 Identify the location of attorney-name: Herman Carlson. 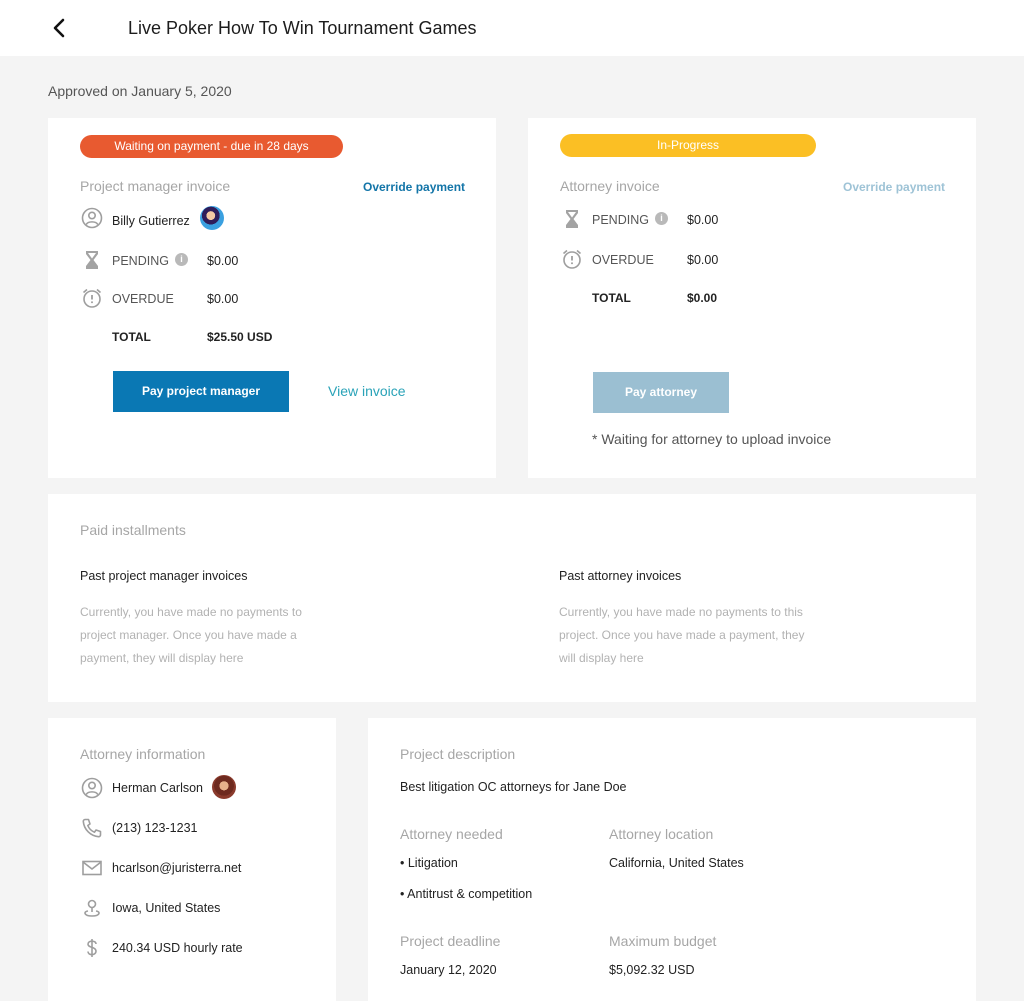
(158, 788).